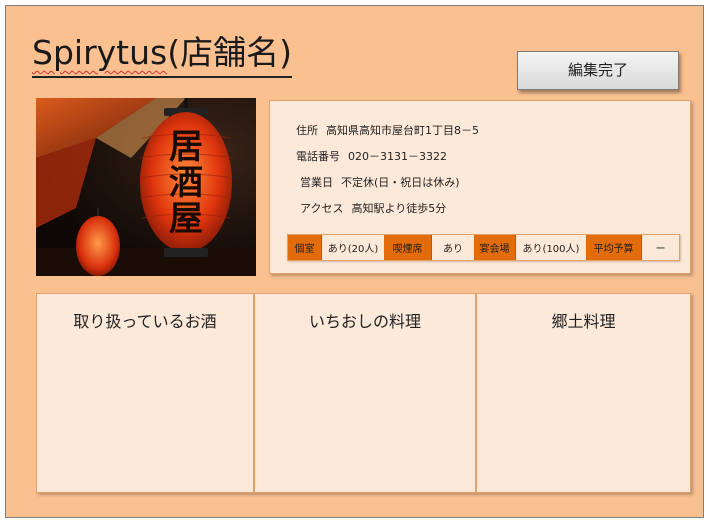  I want to click on tag-value-banquet: あり(100人), so click(551, 249).